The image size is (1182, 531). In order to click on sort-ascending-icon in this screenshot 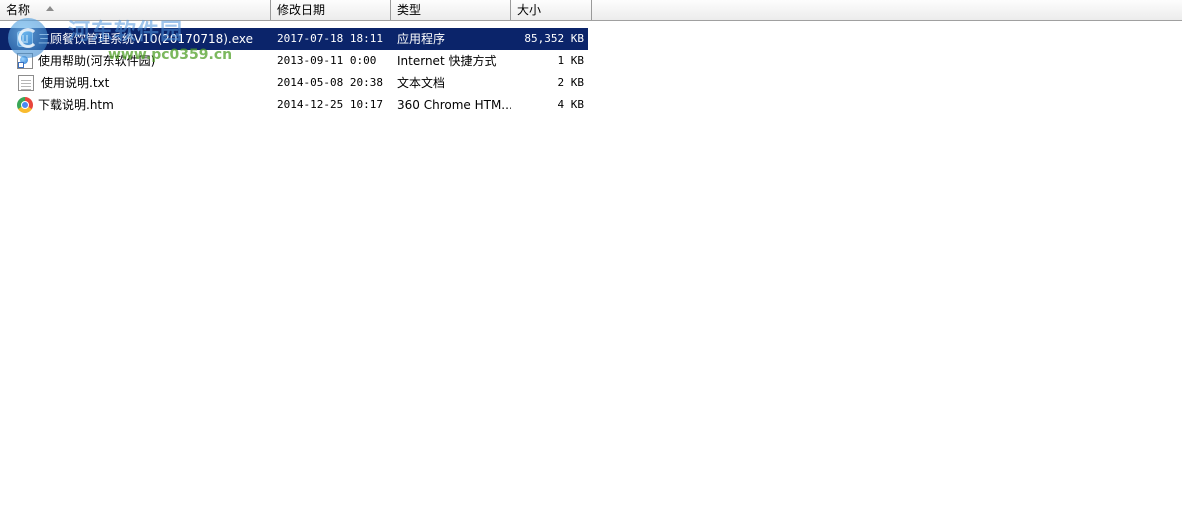, I will do `click(50, 8)`.